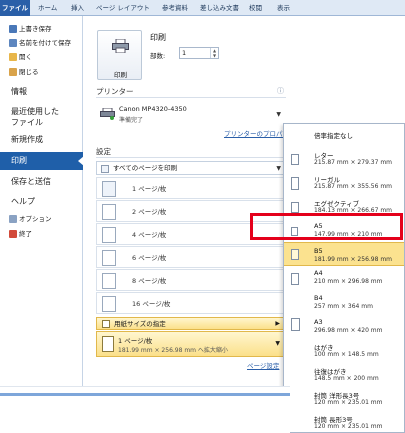 This screenshot has width=405, height=433. Describe the element at coordinates (41, 139) in the screenshot. I see `nav-new: 新規作成` at that location.